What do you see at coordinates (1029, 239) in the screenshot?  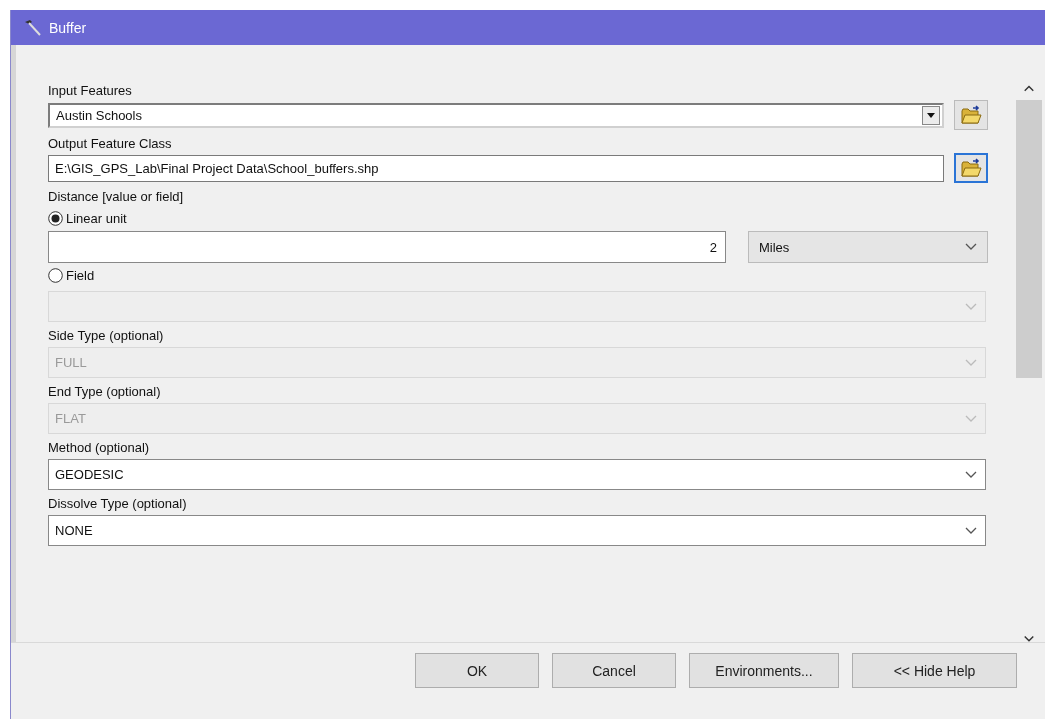 I see `scrollbar-thumb` at bounding box center [1029, 239].